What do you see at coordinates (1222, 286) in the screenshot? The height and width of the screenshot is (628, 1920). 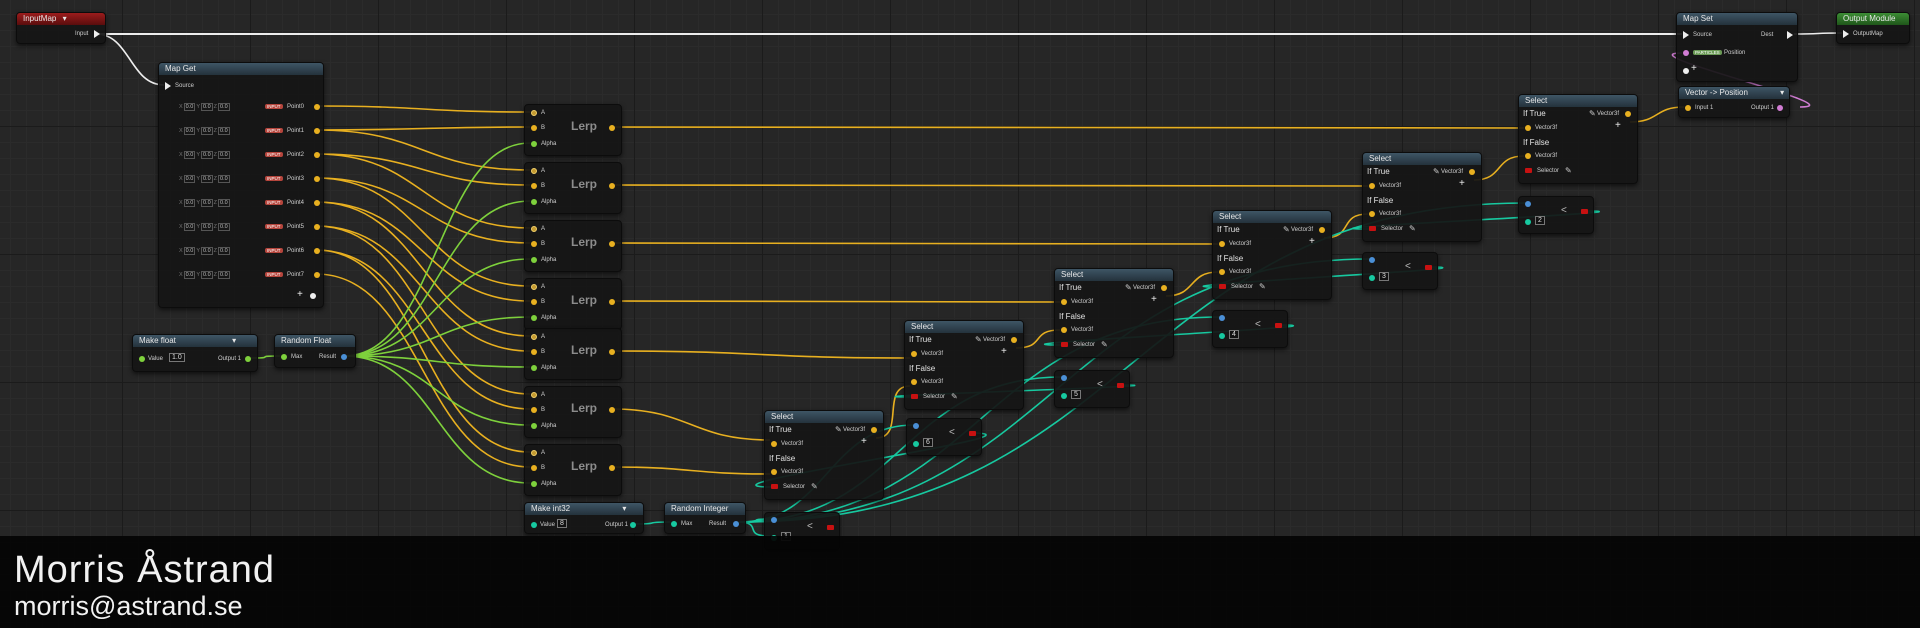 I see `selector-in-pin` at bounding box center [1222, 286].